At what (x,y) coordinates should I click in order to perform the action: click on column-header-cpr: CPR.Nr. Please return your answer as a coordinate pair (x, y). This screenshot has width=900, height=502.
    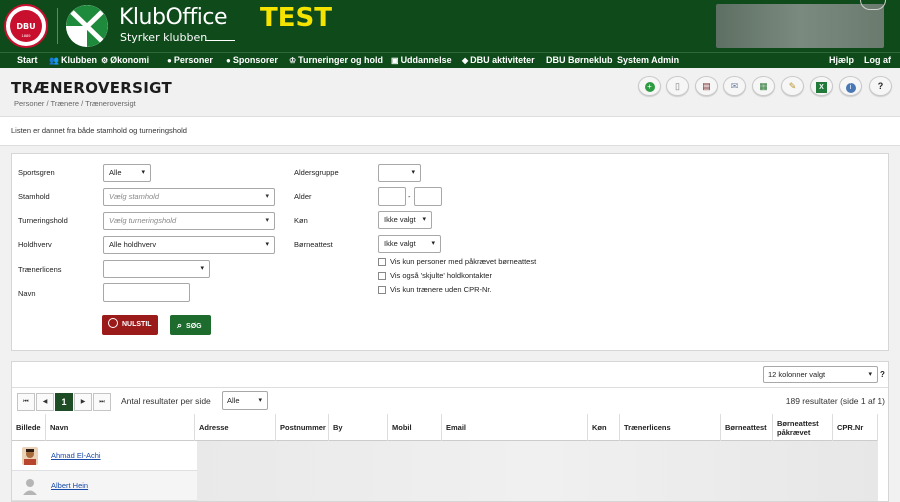
    Looking at the image, I should click on (855, 427).